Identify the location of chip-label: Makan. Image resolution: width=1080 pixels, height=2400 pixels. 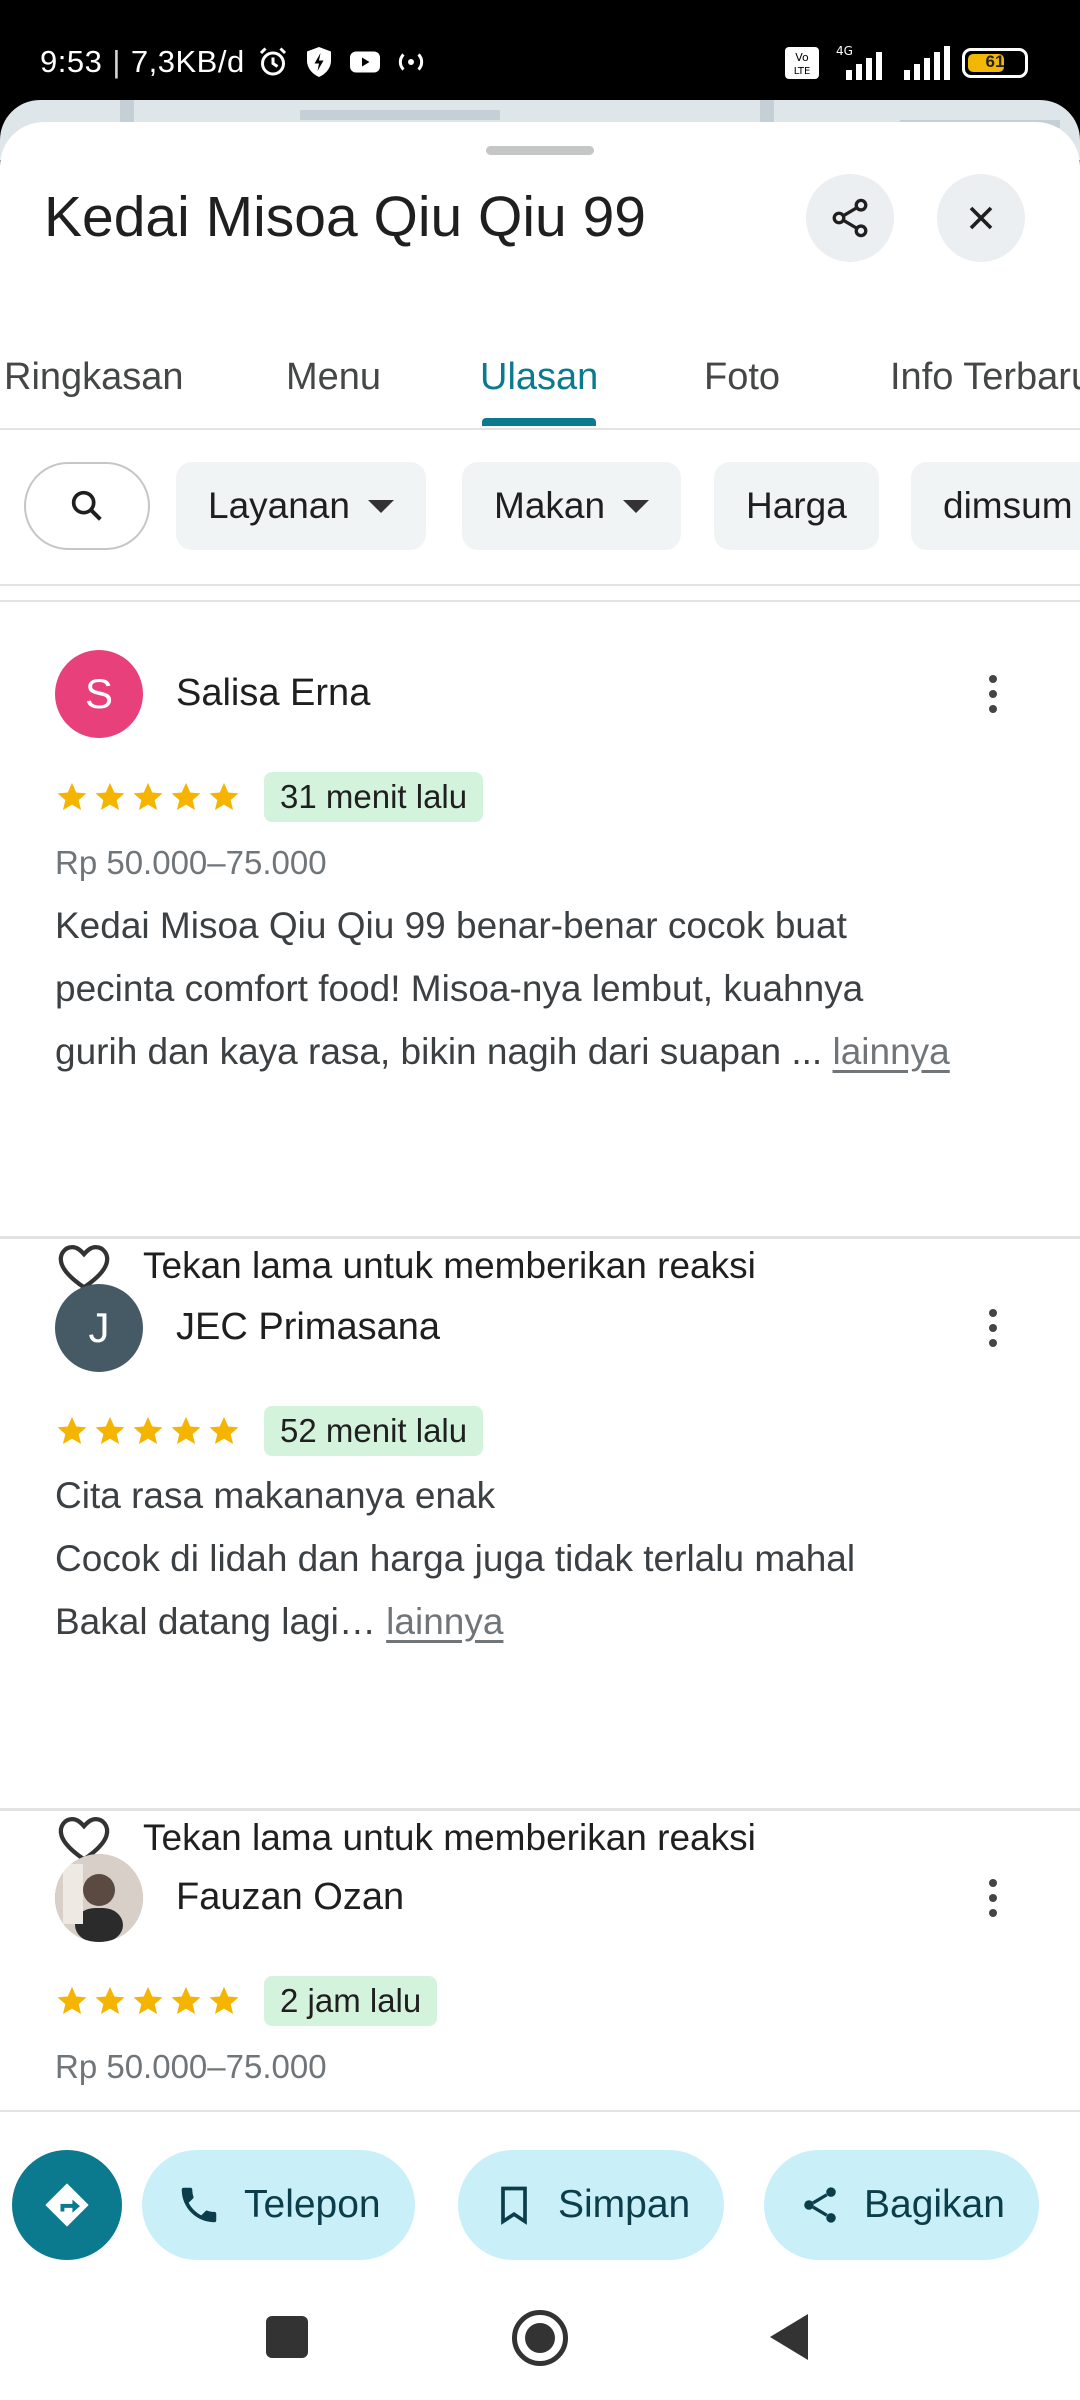
(550, 505).